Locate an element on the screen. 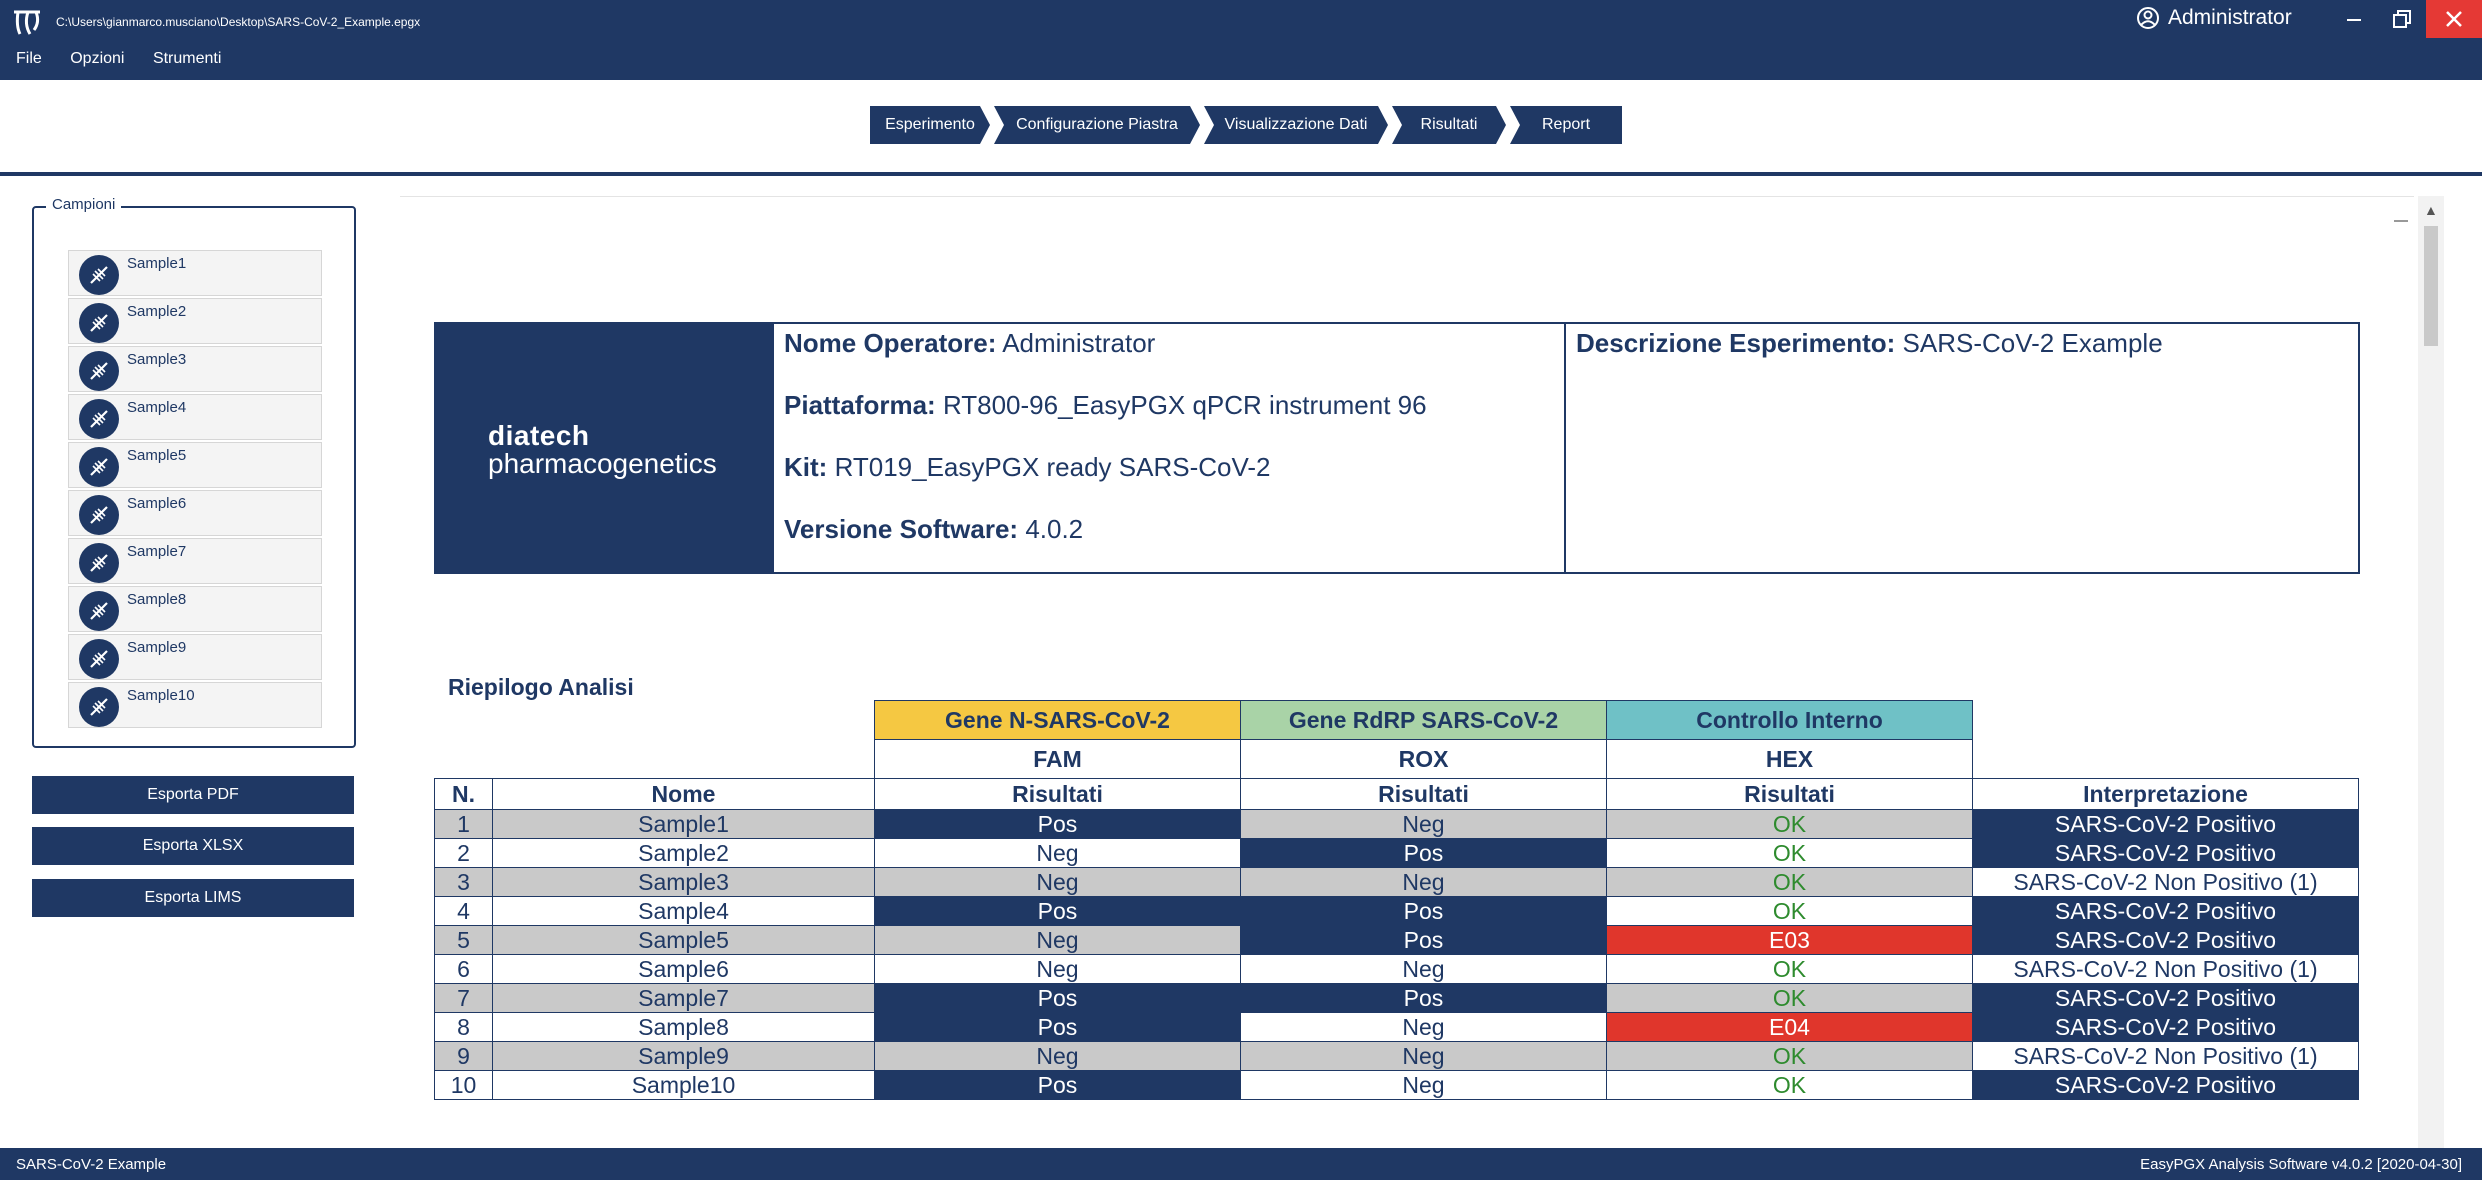 The height and width of the screenshot is (1180, 2482). cell-name: Sample4 is located at coordinates (683, 911).